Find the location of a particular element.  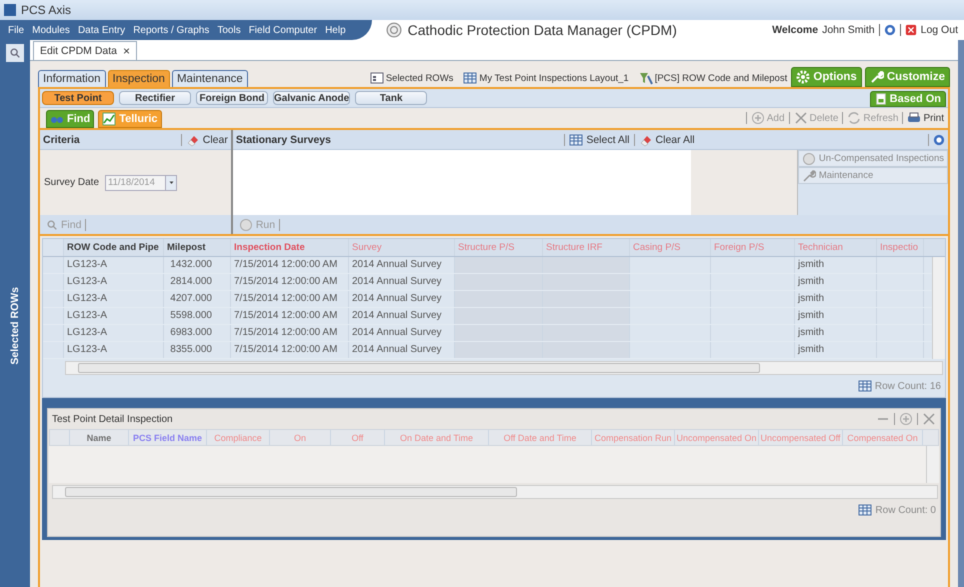

find-button: Find is located at coordinates (64, 224).